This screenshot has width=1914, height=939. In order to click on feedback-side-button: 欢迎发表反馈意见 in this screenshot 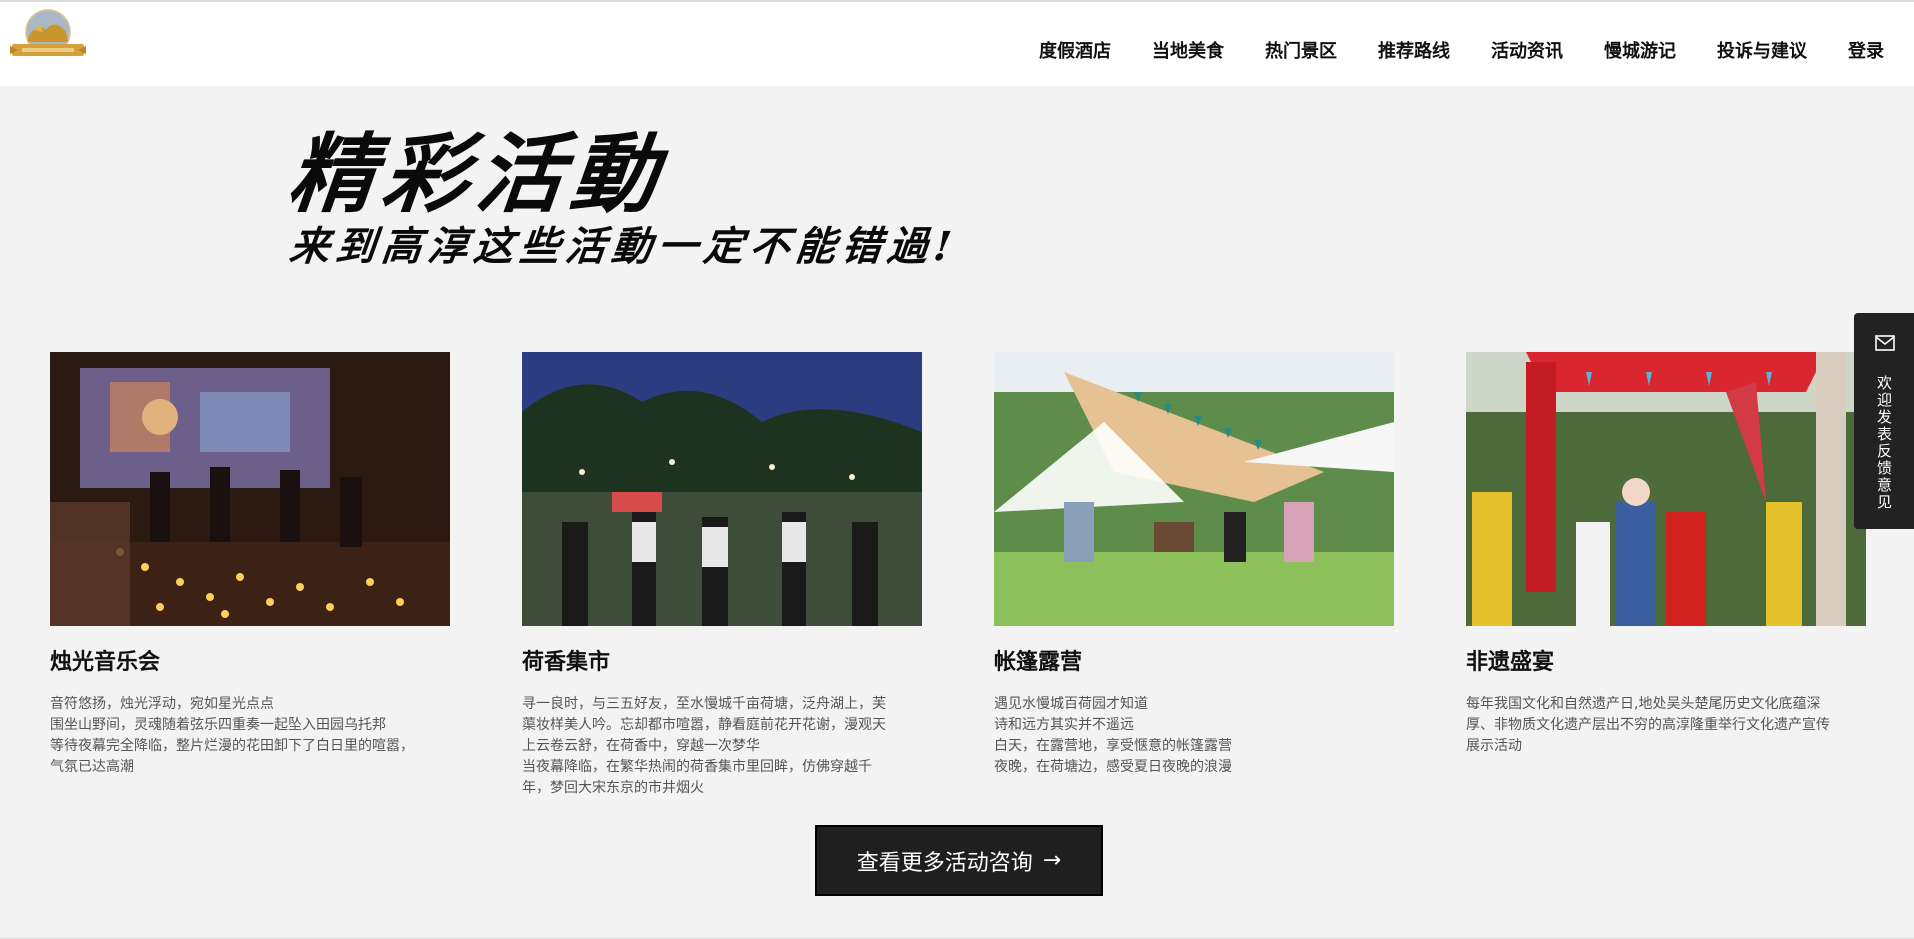, I will do `click(1884, 421)`.